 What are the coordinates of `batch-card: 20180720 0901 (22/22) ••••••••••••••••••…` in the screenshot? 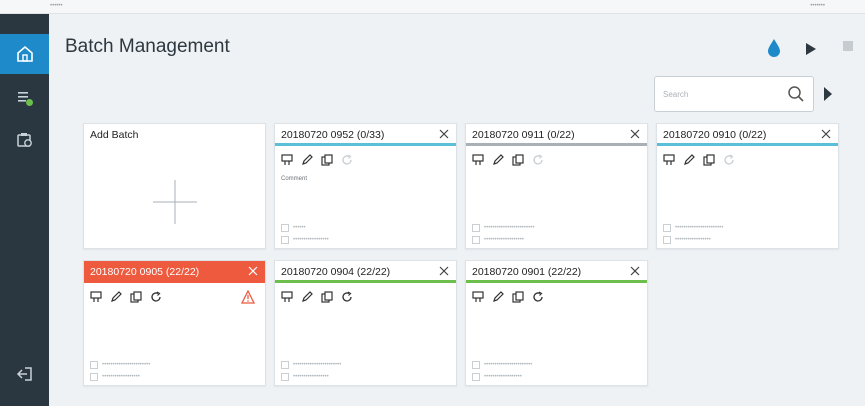 It's located at (556, 323).